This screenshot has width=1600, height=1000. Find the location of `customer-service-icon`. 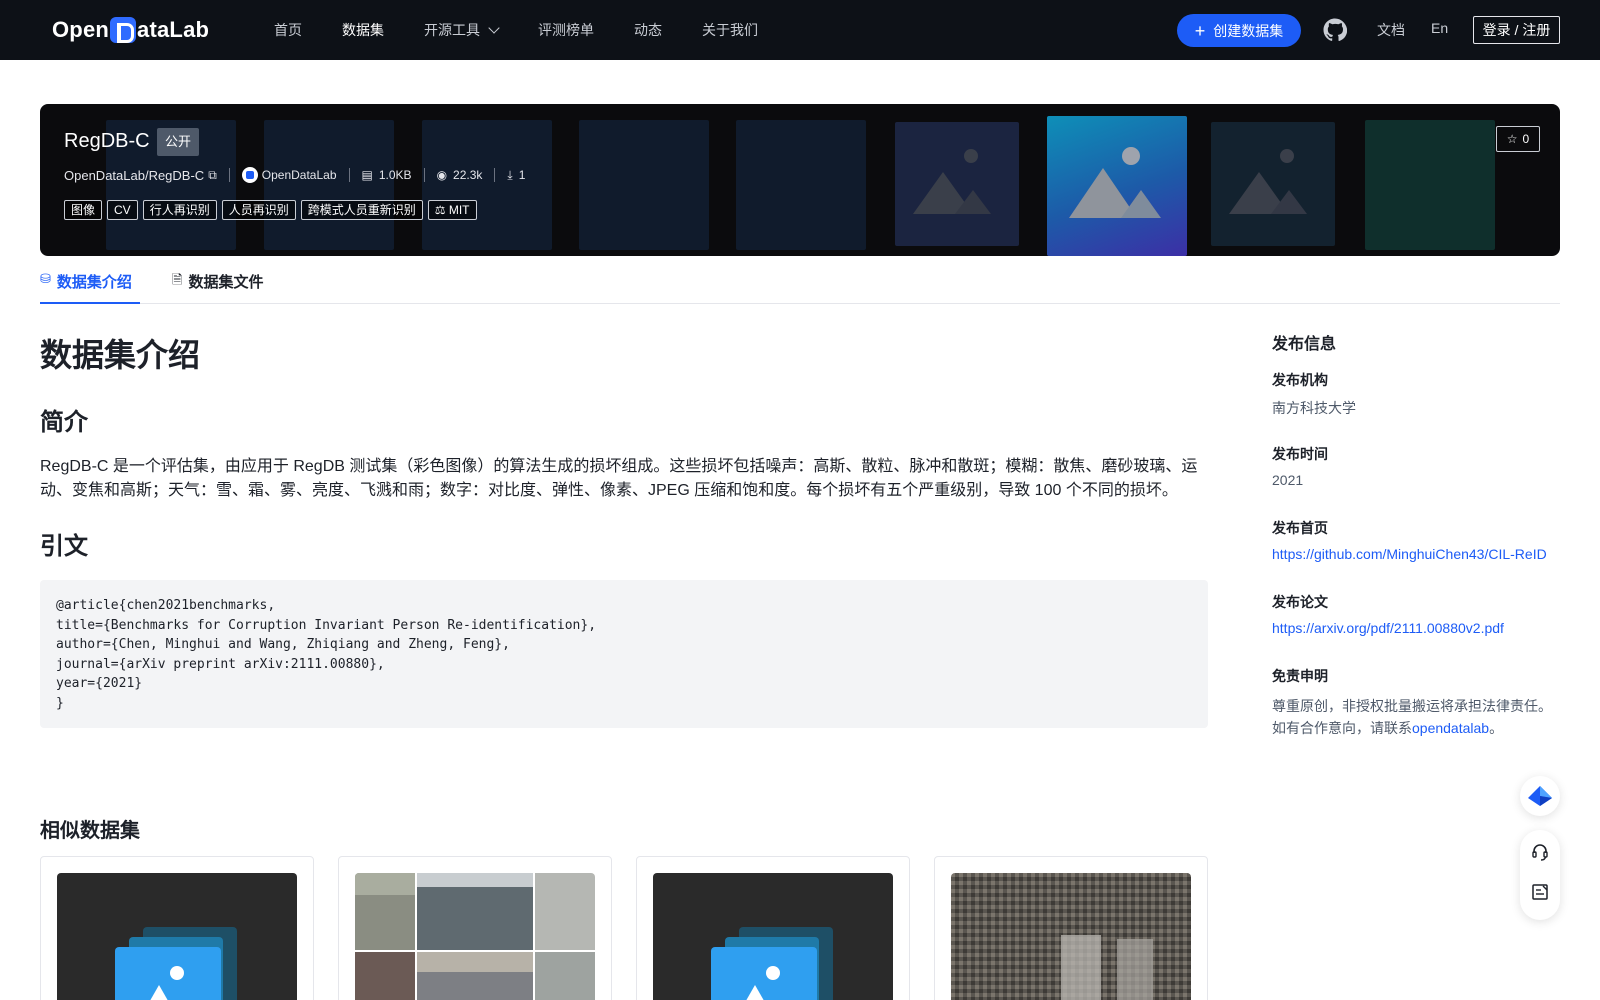

customer-service-icon is located at coordinates (1540, 852).